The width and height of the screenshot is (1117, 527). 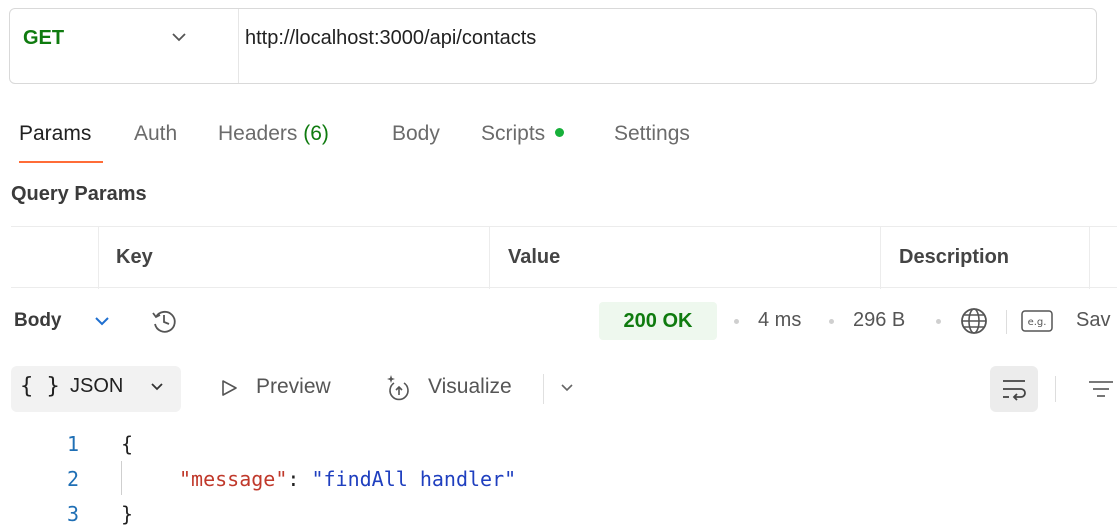 What do you see at coordinates (1014, 389) in the screenshot?
I see `wrap-lines-icon` at bounding box center [1014, 389].